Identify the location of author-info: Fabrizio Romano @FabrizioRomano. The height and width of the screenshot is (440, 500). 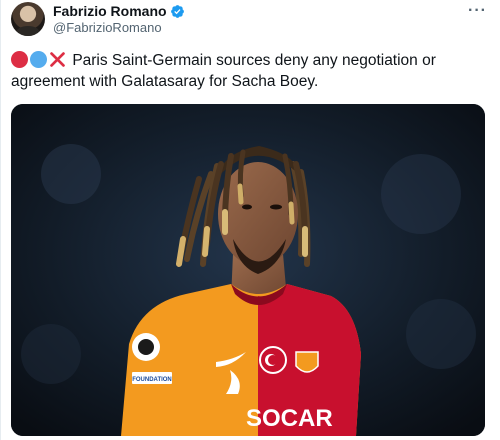
(119, 19).